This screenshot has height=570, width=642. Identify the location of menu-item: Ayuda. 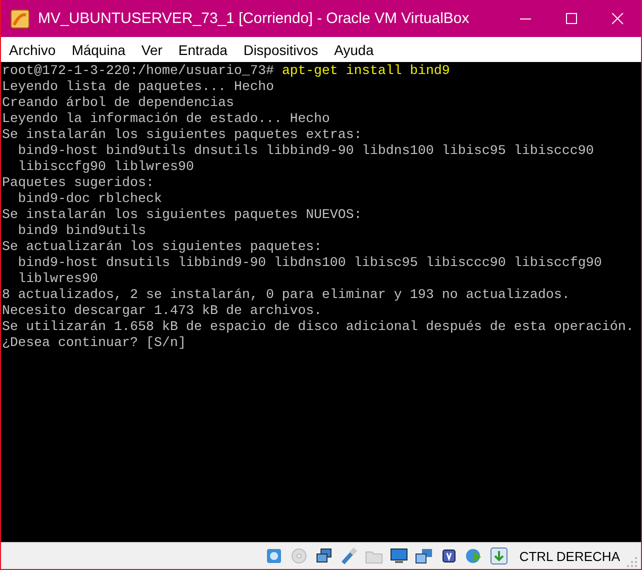
(353, 50).